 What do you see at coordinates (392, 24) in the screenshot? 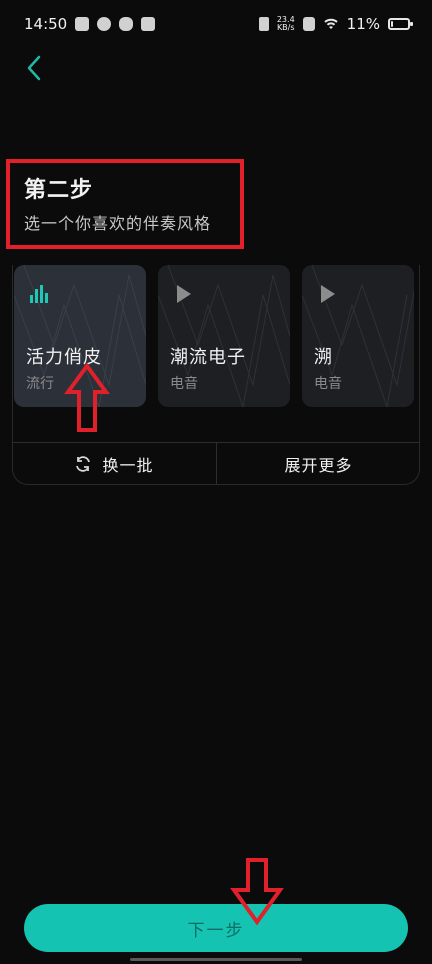
I see `battery-fill` at bounding box center [392, 24].